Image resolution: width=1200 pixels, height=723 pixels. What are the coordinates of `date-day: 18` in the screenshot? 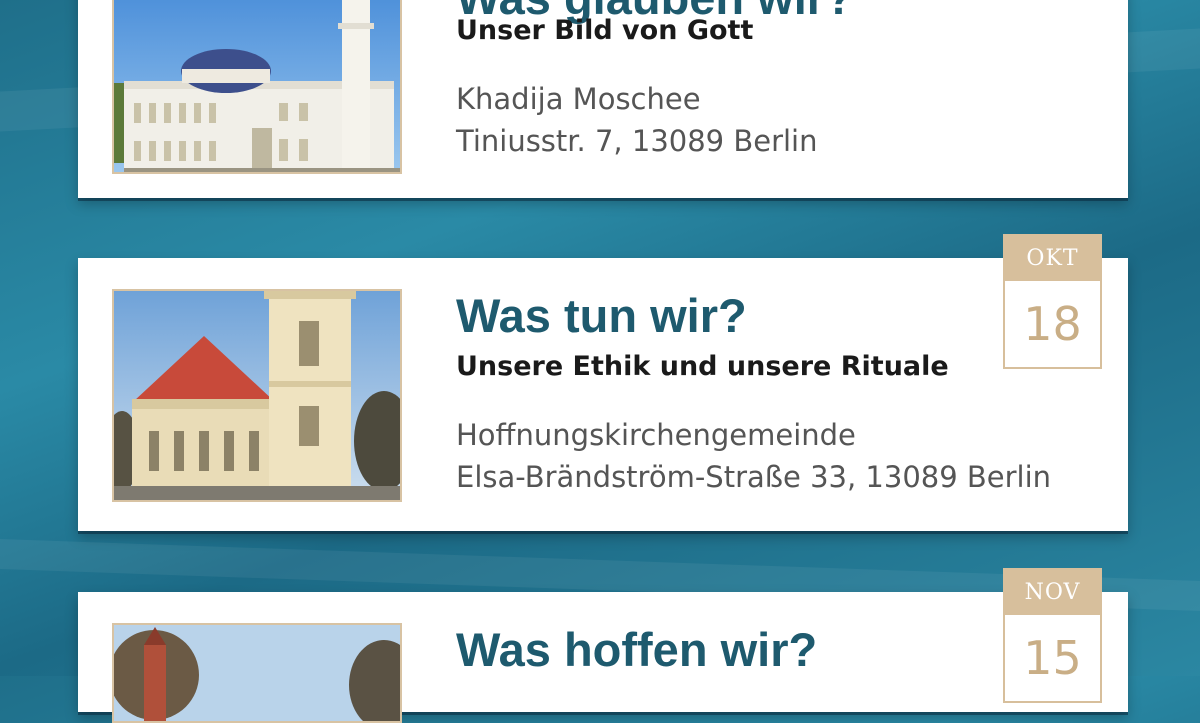 It's located at (1052, 325).